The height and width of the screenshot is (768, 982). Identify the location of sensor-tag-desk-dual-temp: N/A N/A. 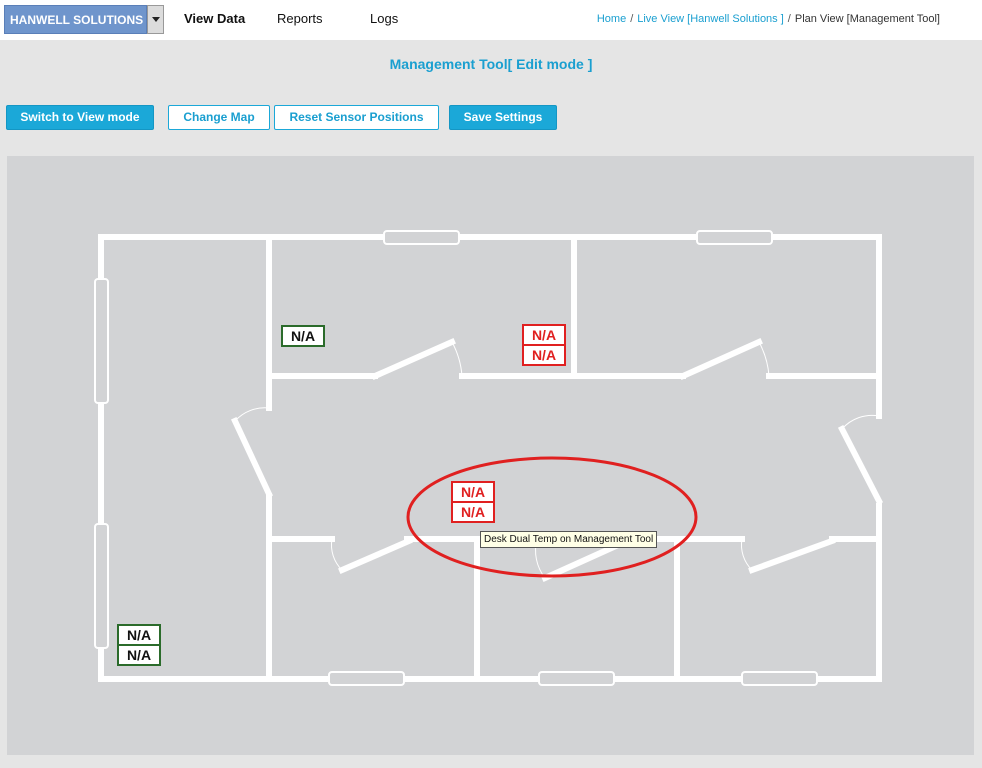
(473, 502).